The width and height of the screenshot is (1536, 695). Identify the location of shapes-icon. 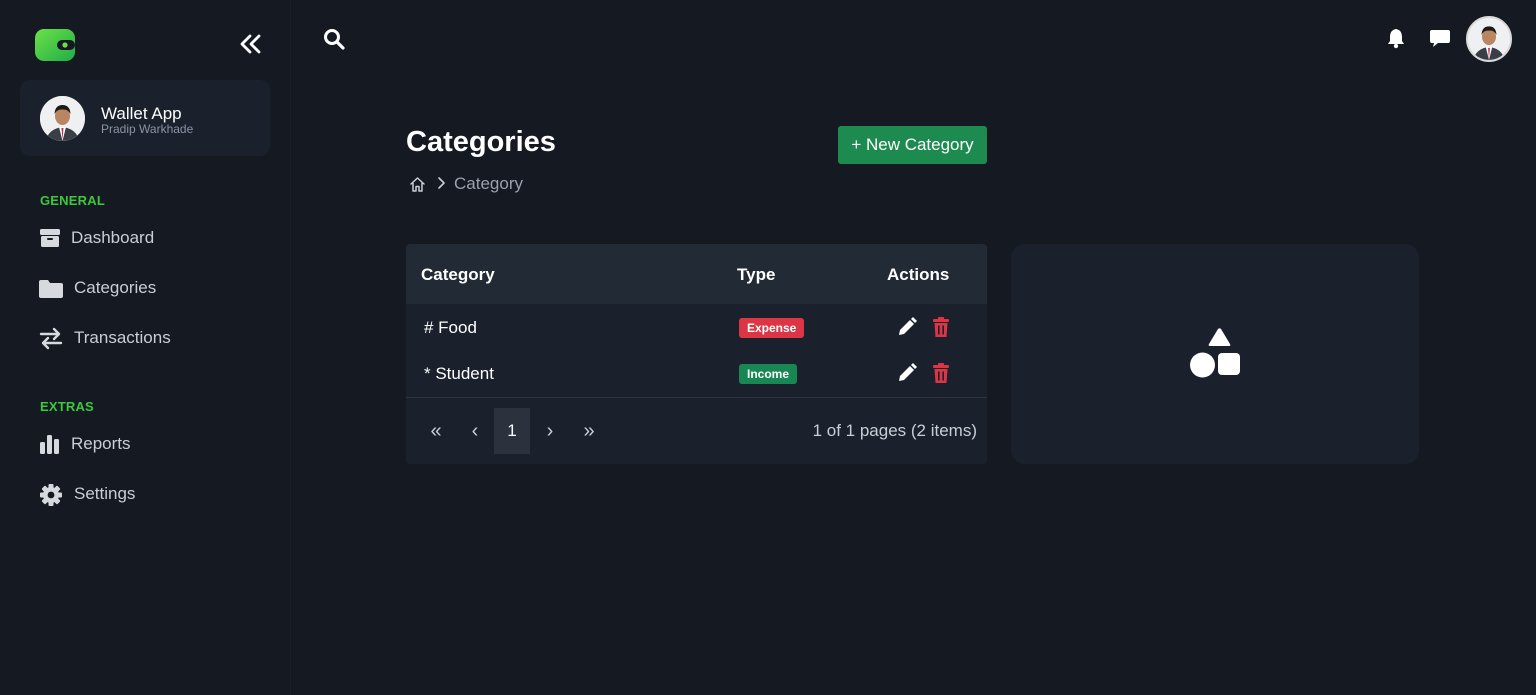
(1215, 353).